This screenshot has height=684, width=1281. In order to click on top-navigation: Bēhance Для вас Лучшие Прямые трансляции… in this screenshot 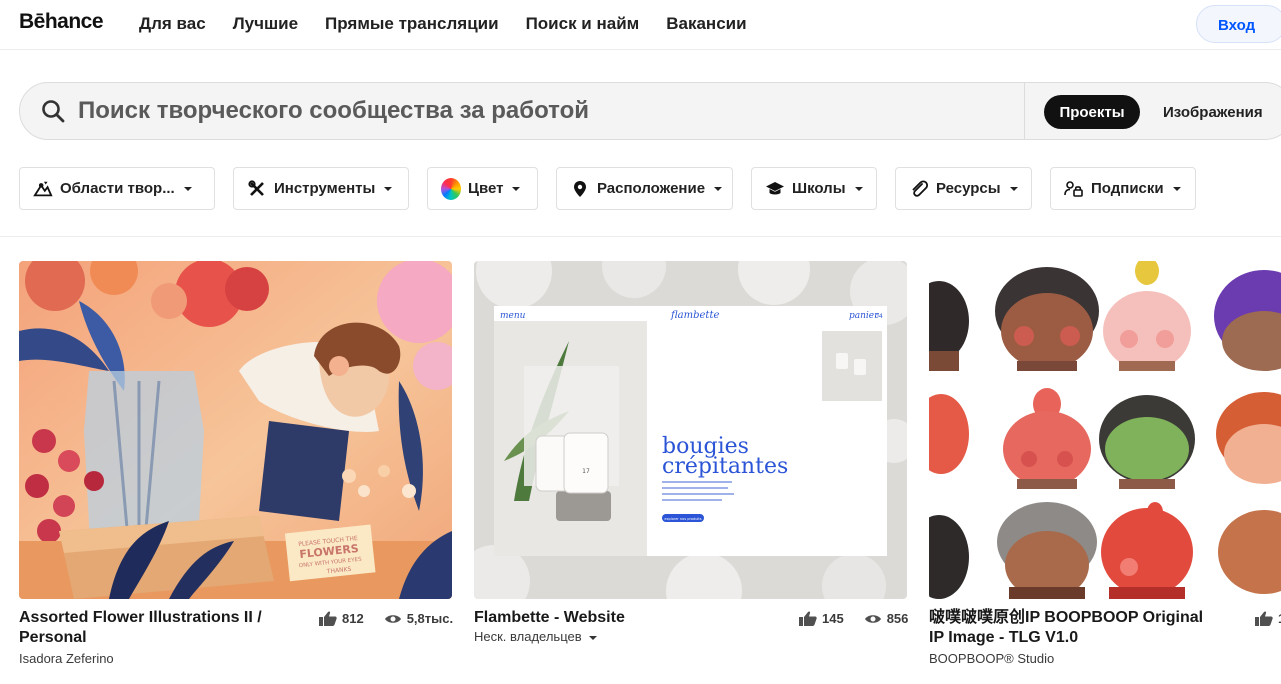, I will do `click(640, 25)`.